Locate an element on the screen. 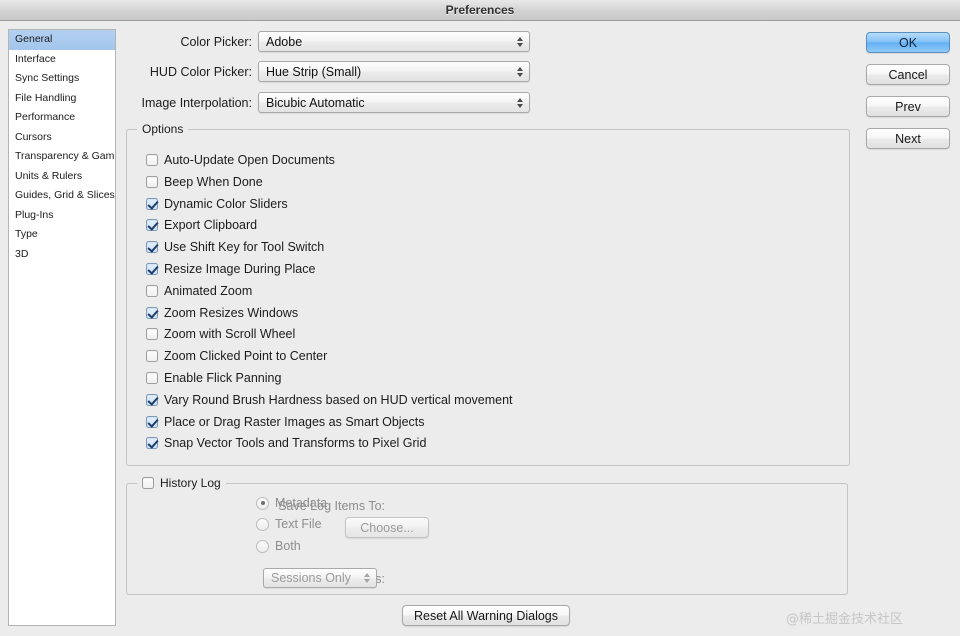  edit-log-items-dropdown: Sessions Only is located at coordinates (320, 578).